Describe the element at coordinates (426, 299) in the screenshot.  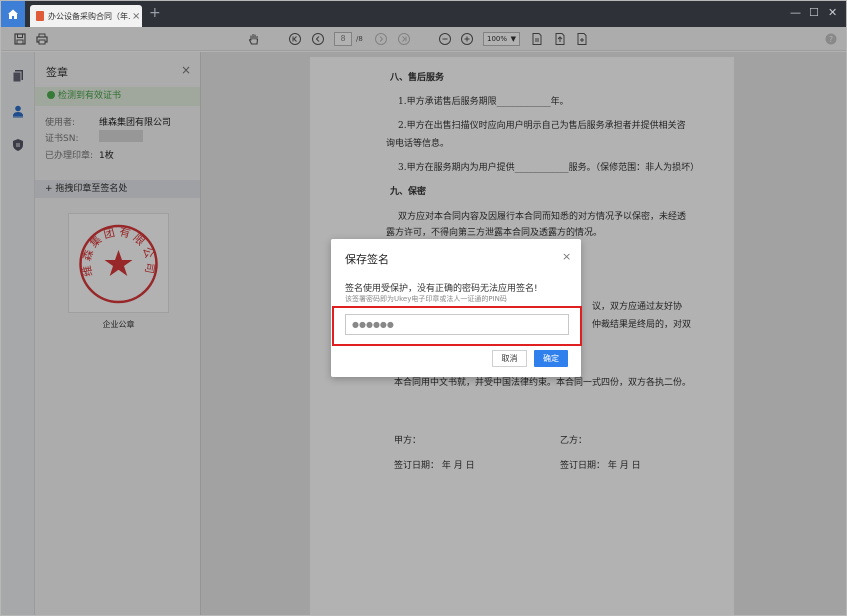
I see `dialog-hint: 该签署密码即为Ukey电子印章或法人一证通的PIN码` at that location.